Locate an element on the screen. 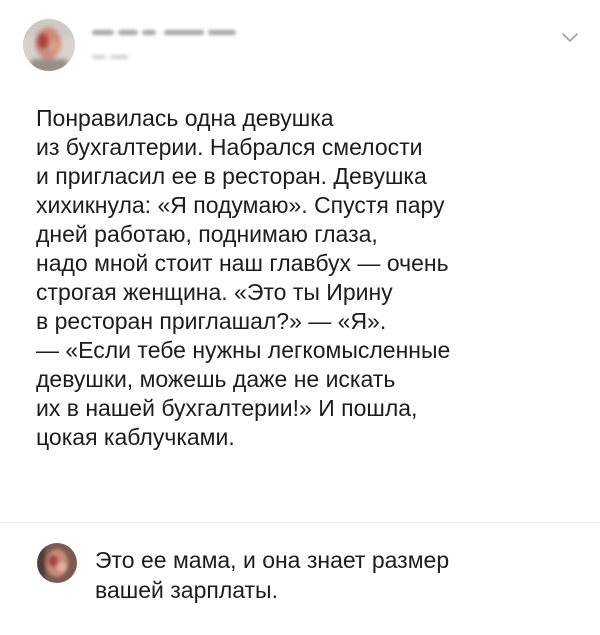 The width and height of the screenshot is (600, 635). author-handle-blurred is located at coordinates (112, 57).